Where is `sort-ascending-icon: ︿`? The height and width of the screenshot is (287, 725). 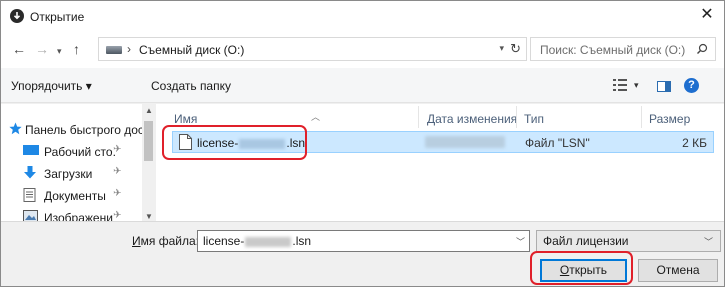
sort-ascending-icon: ︿ is located at coordinates (316, 117).